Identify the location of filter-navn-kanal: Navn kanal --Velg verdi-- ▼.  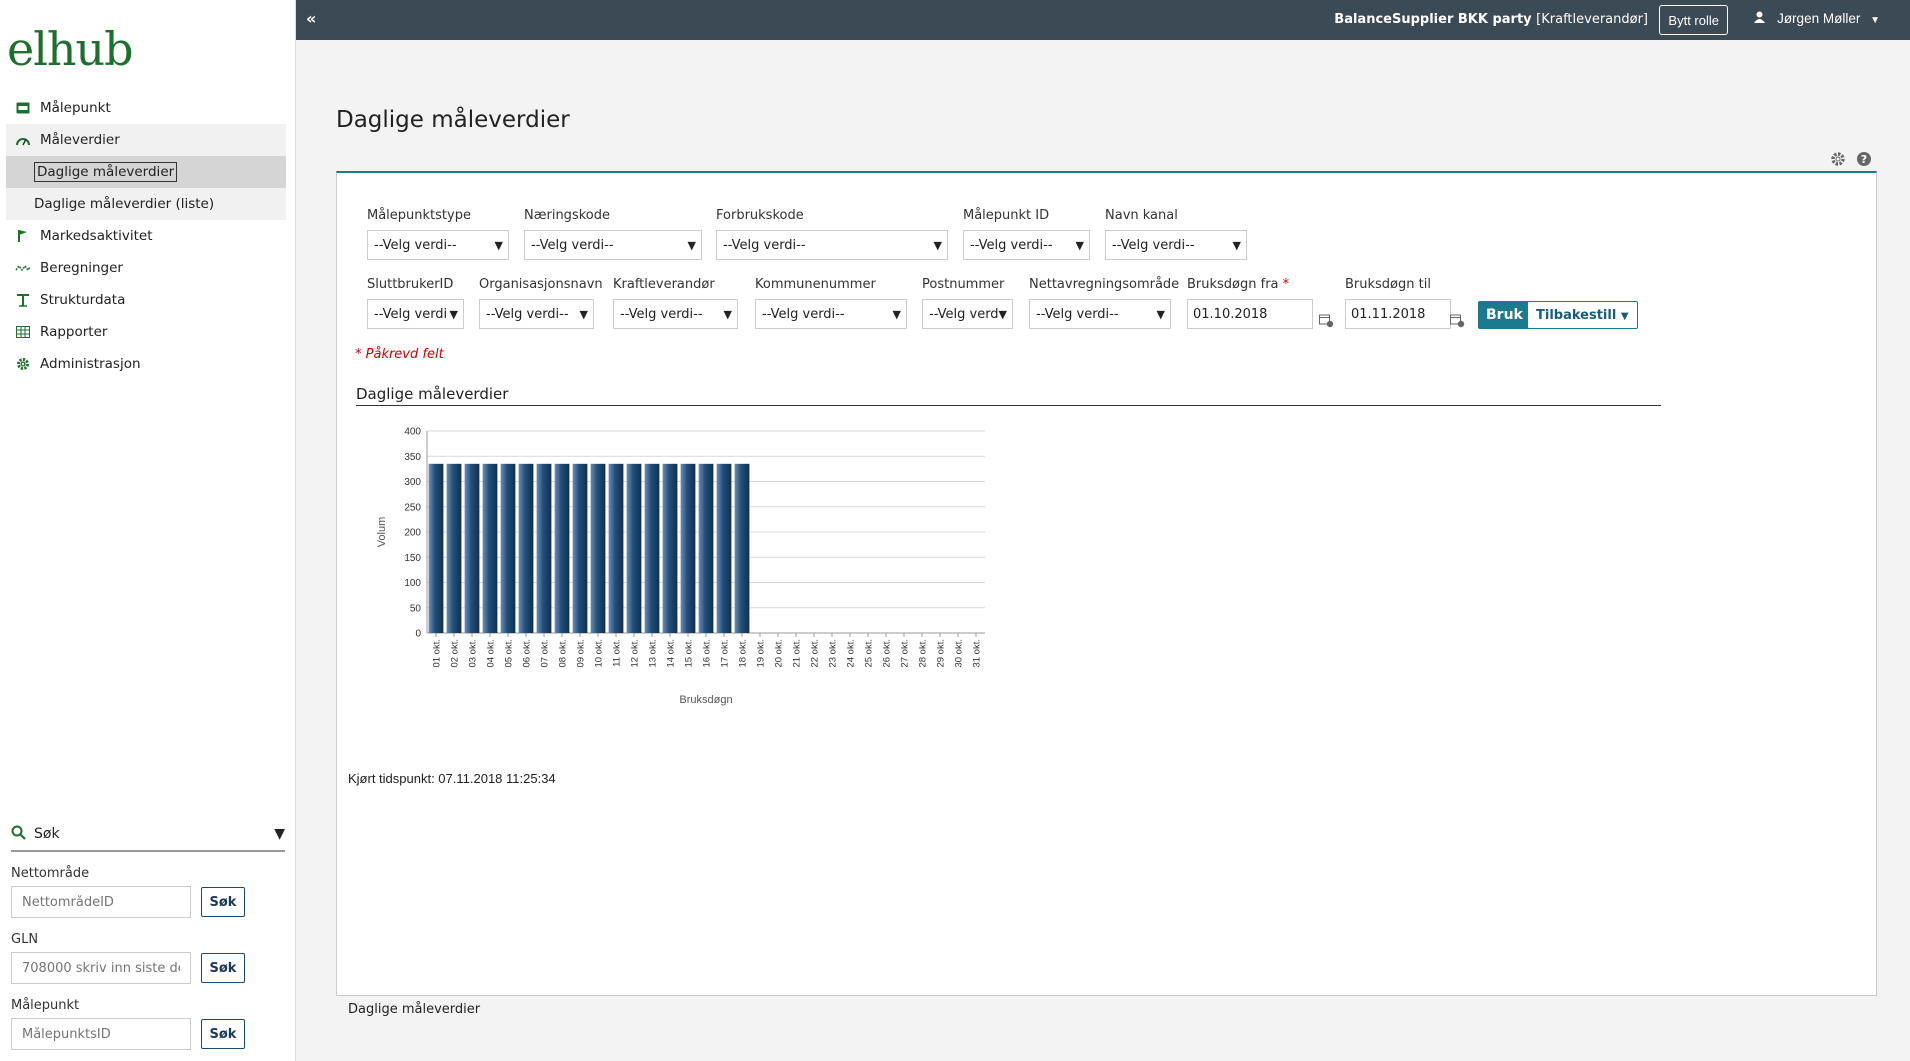
(1176, 234).